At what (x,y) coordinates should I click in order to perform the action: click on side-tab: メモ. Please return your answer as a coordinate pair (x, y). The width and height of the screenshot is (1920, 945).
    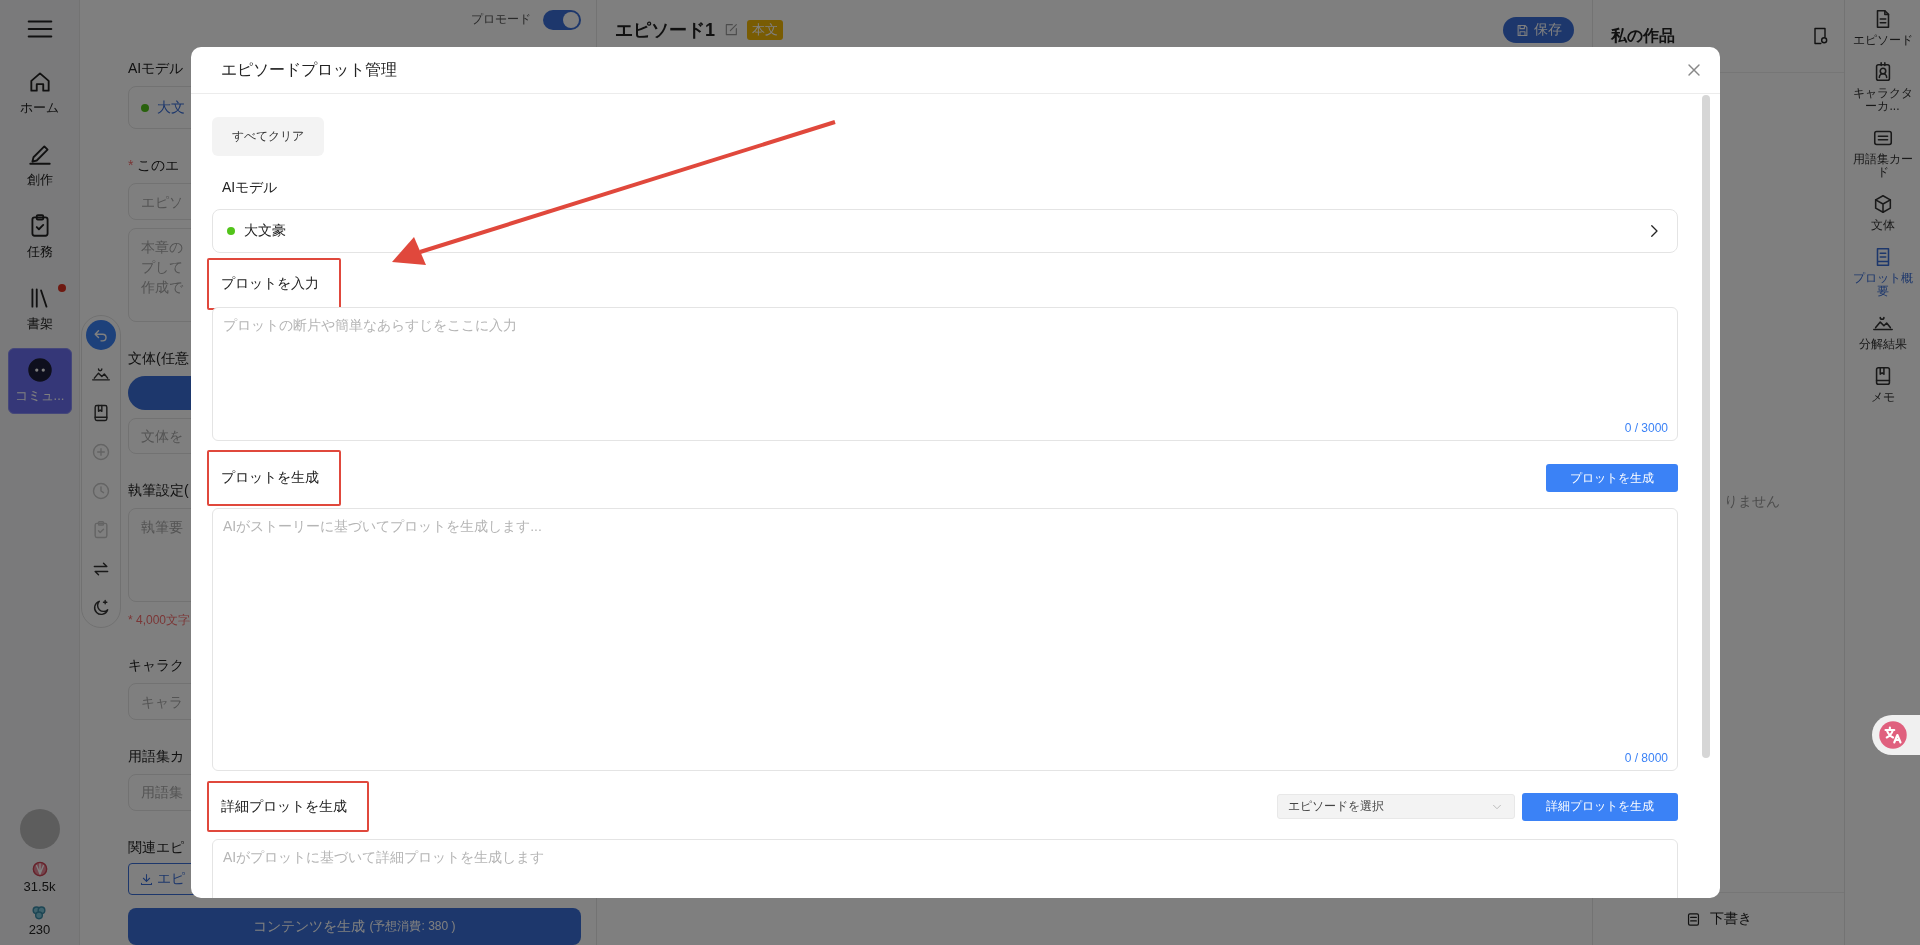
    Looking at the image, I should click on (1882, 384).